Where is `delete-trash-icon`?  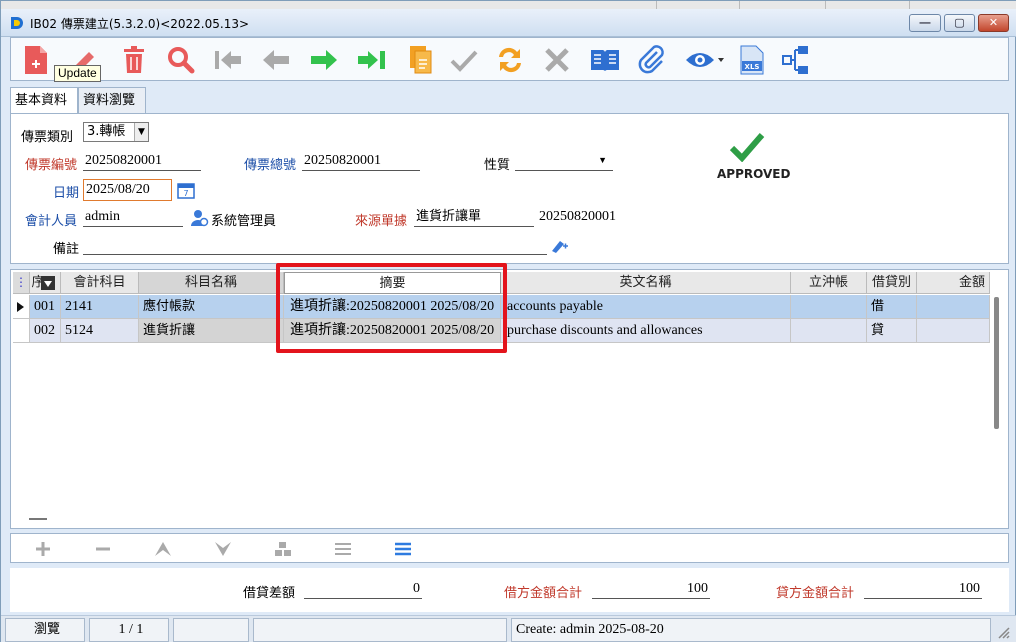
delete-trash-icon is located at coordinates (134, 59).